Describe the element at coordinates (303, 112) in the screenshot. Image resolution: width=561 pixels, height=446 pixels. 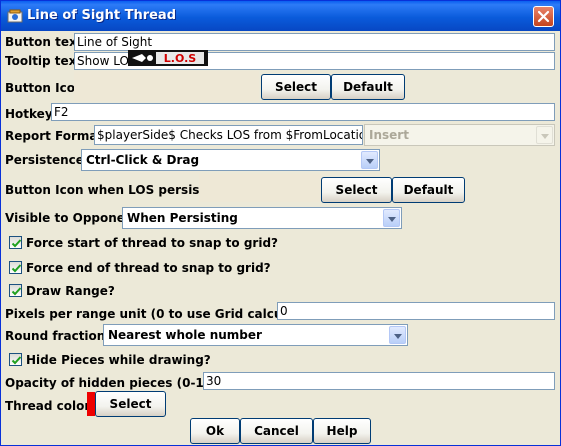
I see `hotkey-input: F2` at that location.